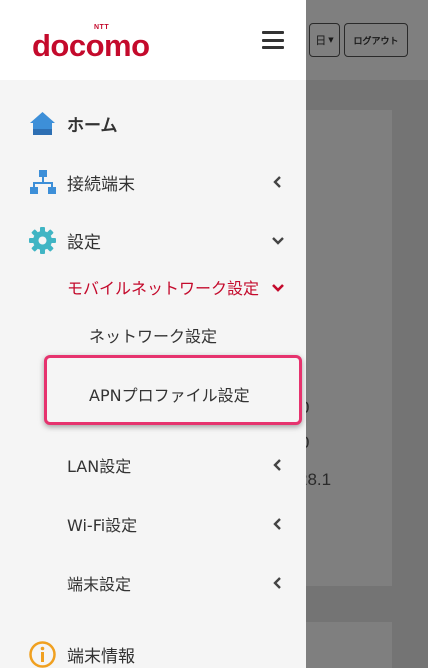 The width and height of the screenshot is (428, 668). What do you see at coordinates (99, 466) in the screenshot?
I see `menu-label-lan-settings: LAN設定` at bounding box center [99, 466].